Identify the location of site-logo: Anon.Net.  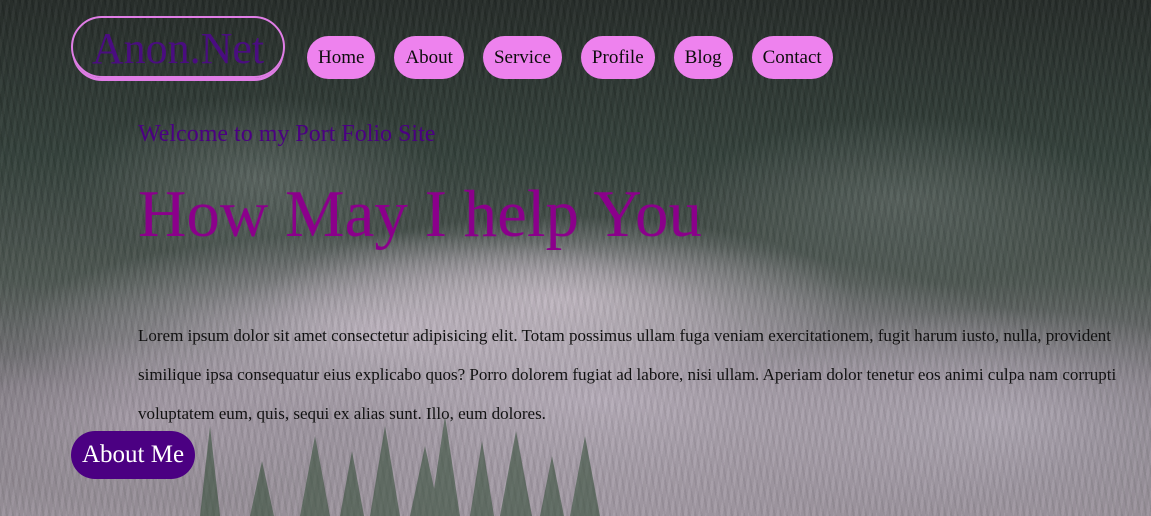
(178, 47).